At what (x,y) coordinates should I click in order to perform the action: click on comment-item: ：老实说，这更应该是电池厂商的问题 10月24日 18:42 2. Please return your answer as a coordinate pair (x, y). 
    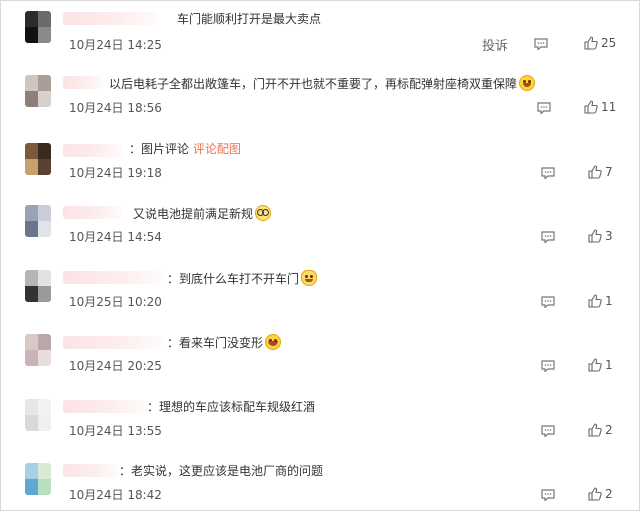
    Looking at the image, I should click on (320, 485).